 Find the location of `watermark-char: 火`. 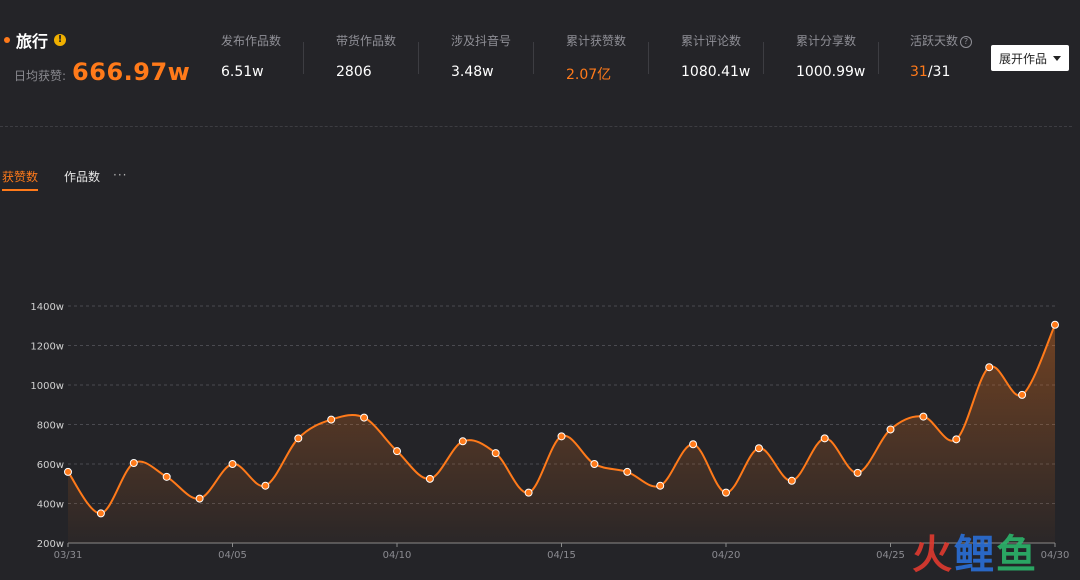

watermark-char: 火 is located at coordinates (933, 555).